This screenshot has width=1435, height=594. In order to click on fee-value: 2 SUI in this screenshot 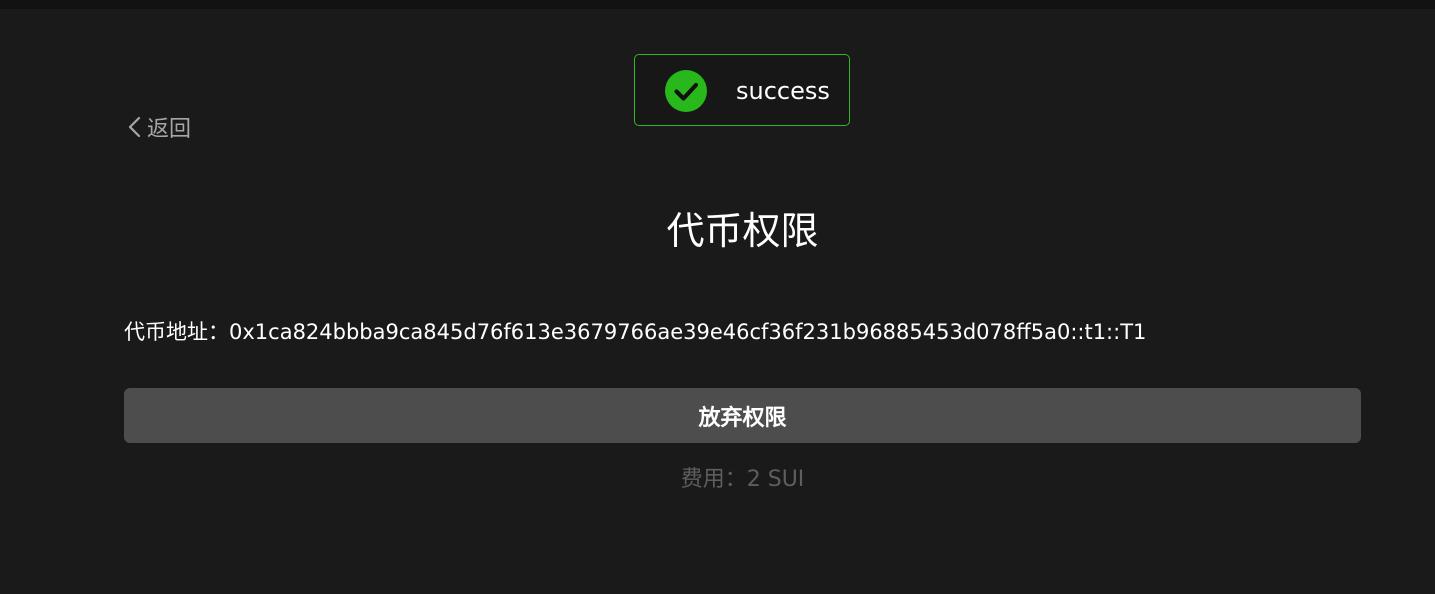, I will do `click(775, 479)`.